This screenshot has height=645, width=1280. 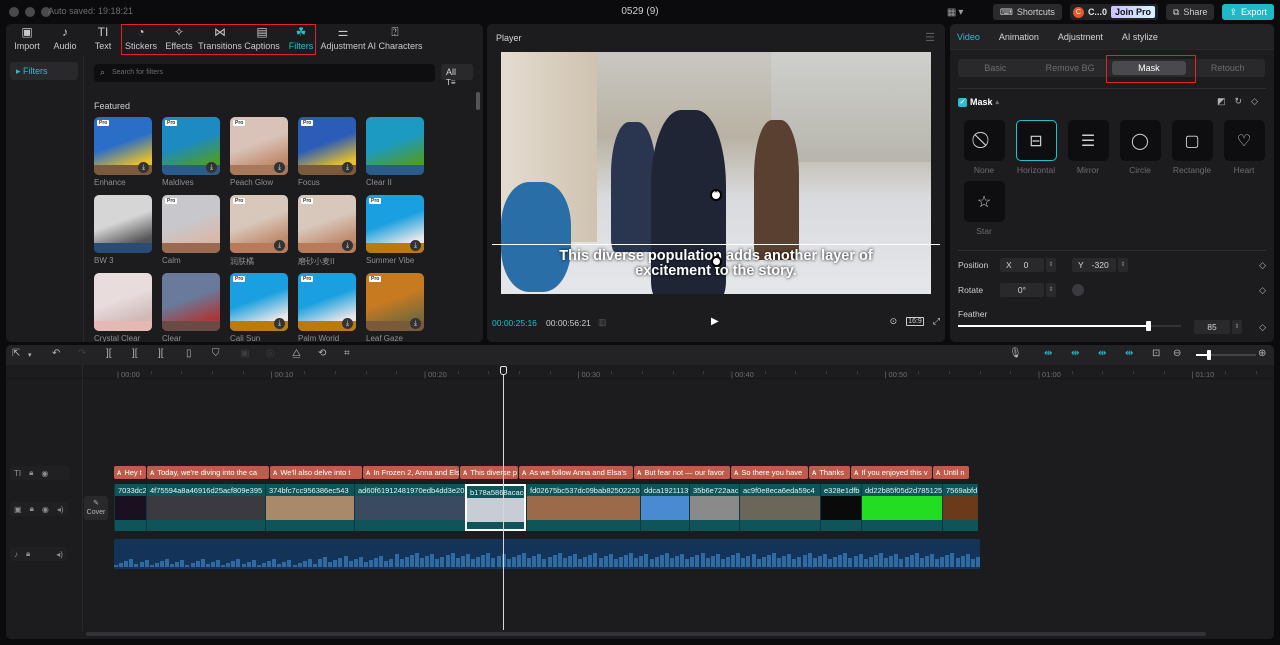 What do you see at coordinates (1190, 12) in the screenshot?
I see `share-button: ⧉ Share` at bounding box center [1190, 12].